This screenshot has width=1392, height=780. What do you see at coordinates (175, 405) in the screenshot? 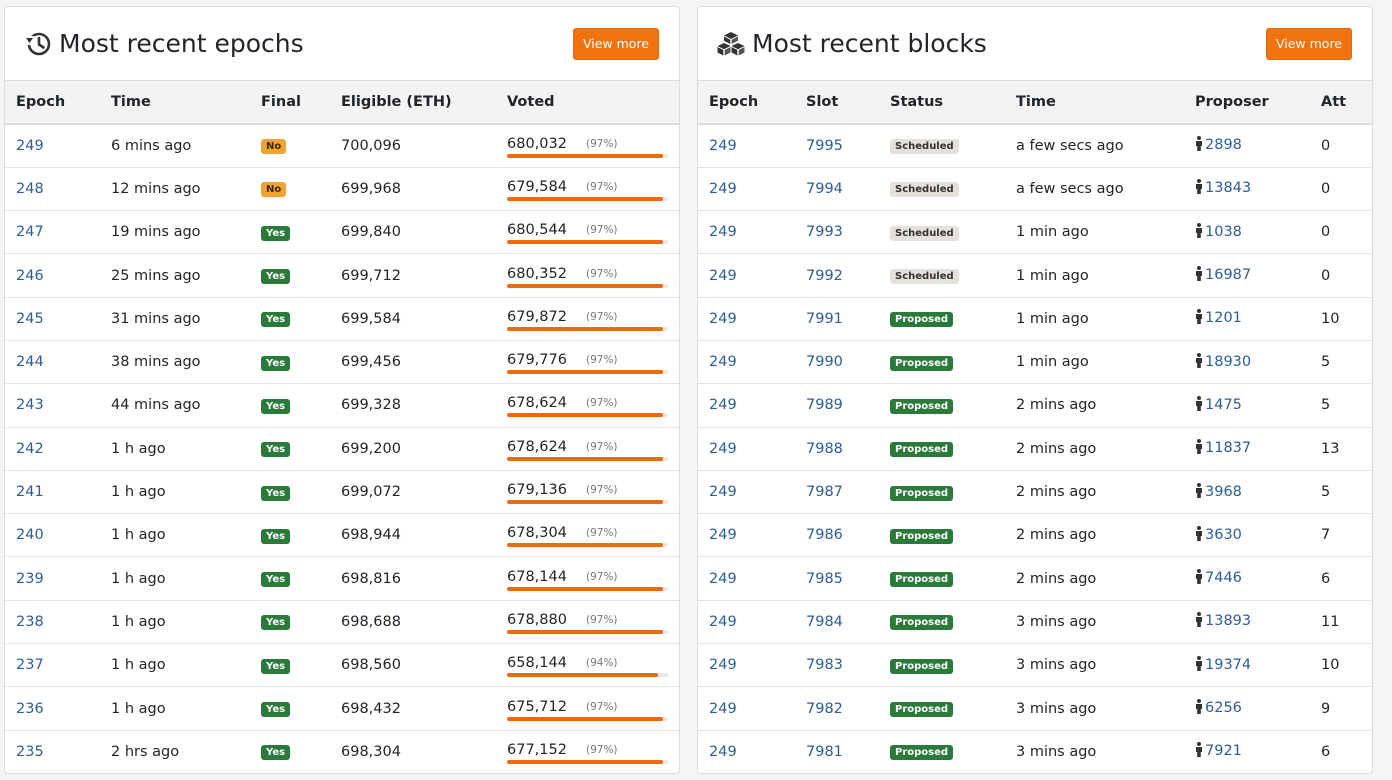
I see `time-cell: 44 mins ago` at bounding box center [175, 405].